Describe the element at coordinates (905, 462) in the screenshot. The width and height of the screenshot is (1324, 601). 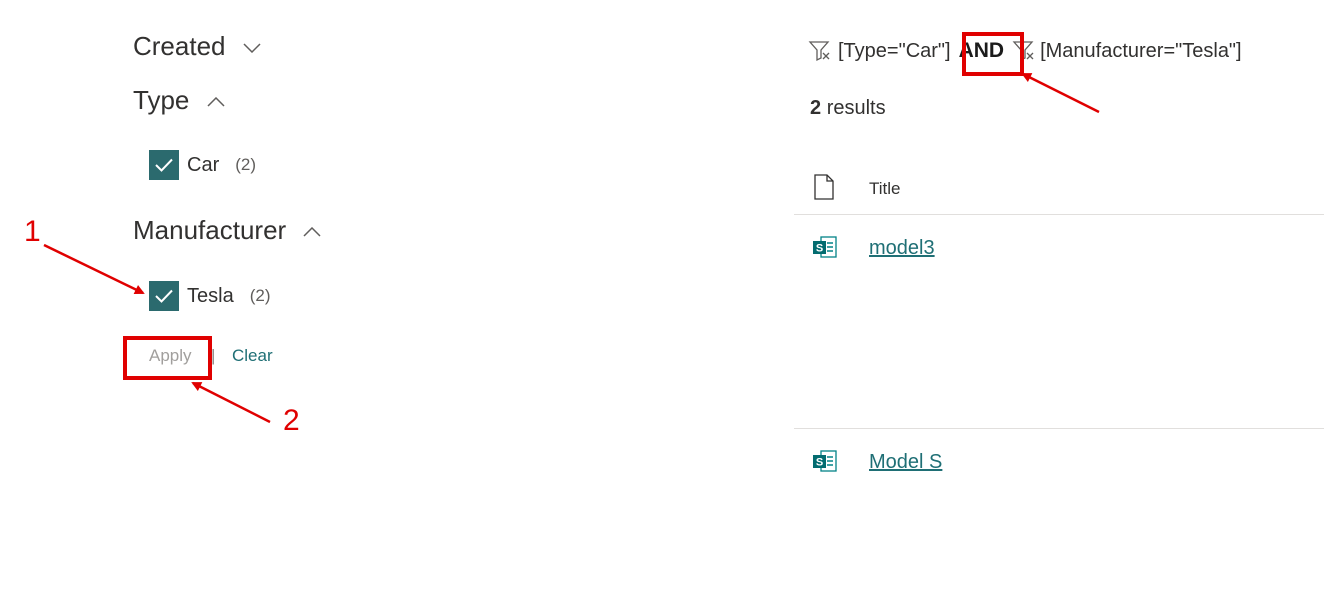
I see `result-link-model-s: Model S` at that location.